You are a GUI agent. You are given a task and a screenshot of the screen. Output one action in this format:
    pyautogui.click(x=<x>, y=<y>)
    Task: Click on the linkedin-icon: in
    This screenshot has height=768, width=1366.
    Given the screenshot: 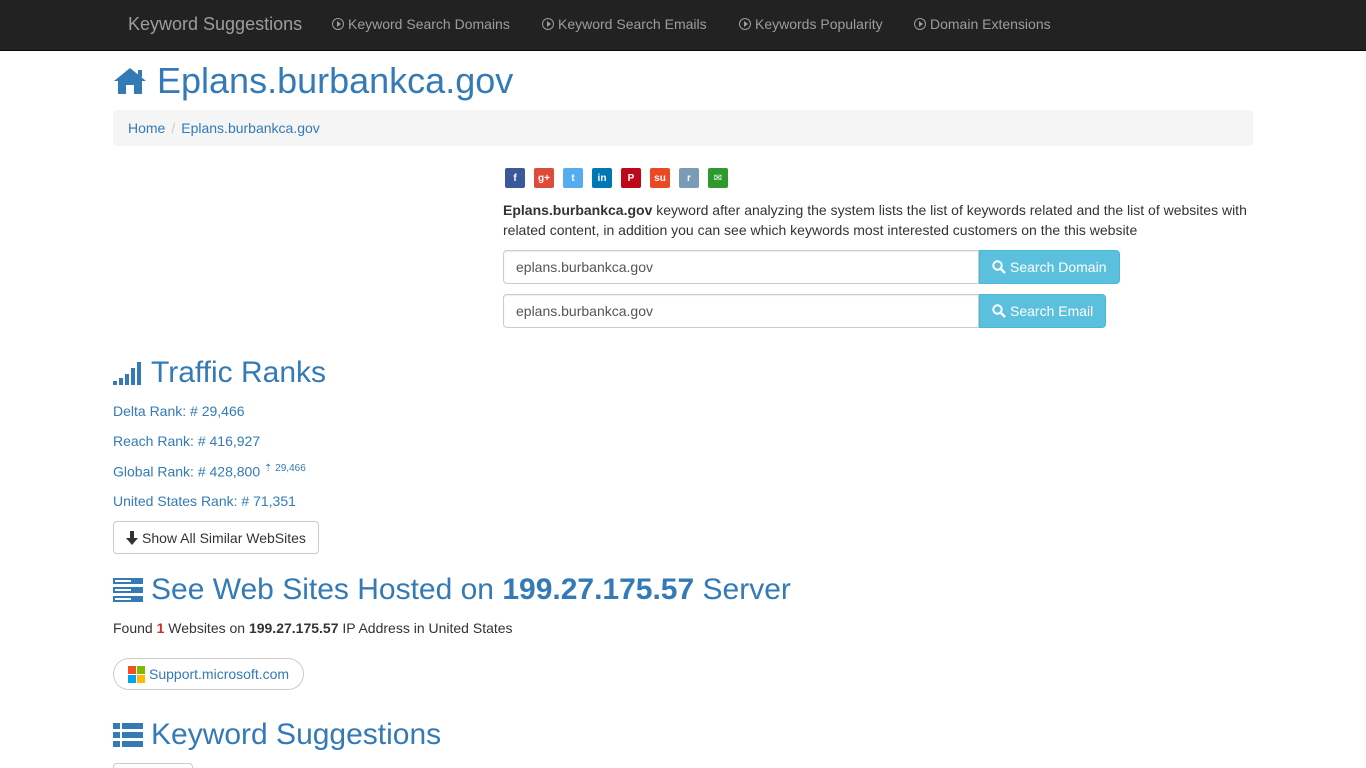 What is the action you would take?
    pyautogui.click(x=602, y=178)
    